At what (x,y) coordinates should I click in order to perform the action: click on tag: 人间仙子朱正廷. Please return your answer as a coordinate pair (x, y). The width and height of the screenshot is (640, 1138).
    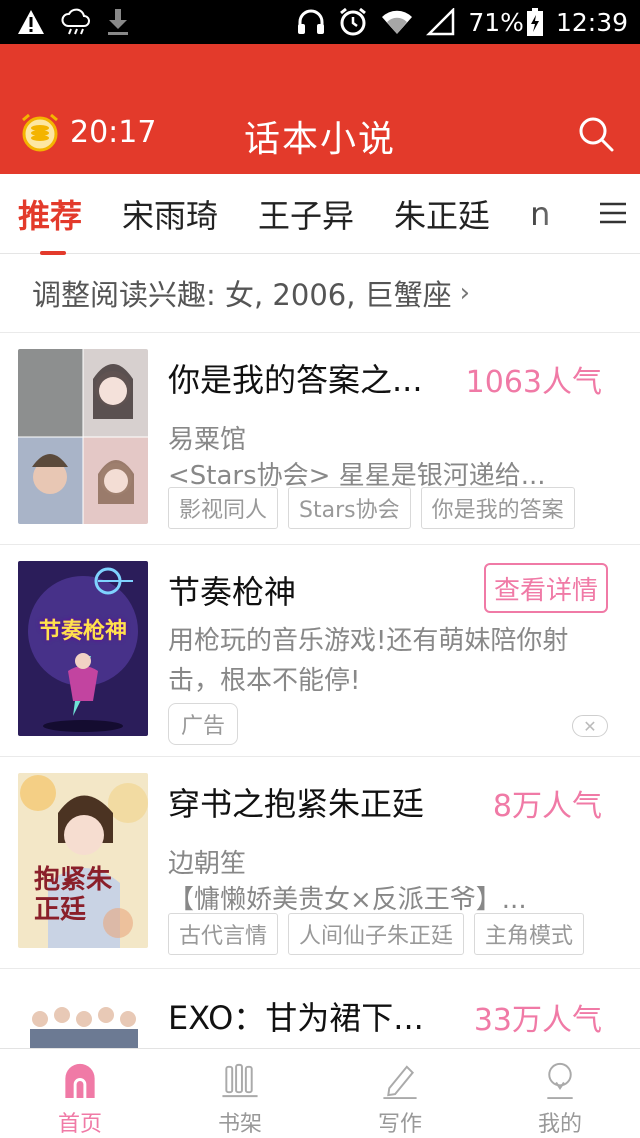
    Looking at the image, I should click on (376, 934).